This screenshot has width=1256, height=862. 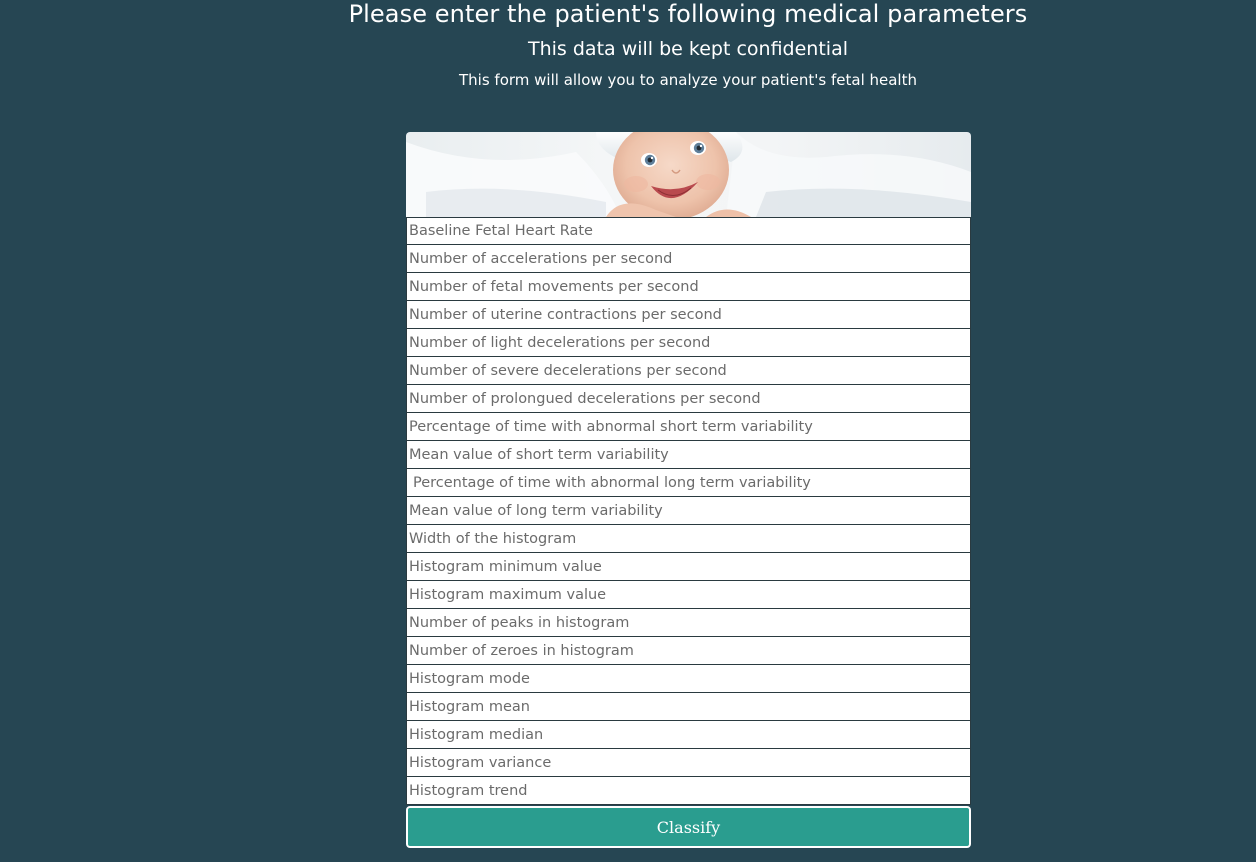 I want to click on uterine-contractions-input, so click(x=688, y=315).